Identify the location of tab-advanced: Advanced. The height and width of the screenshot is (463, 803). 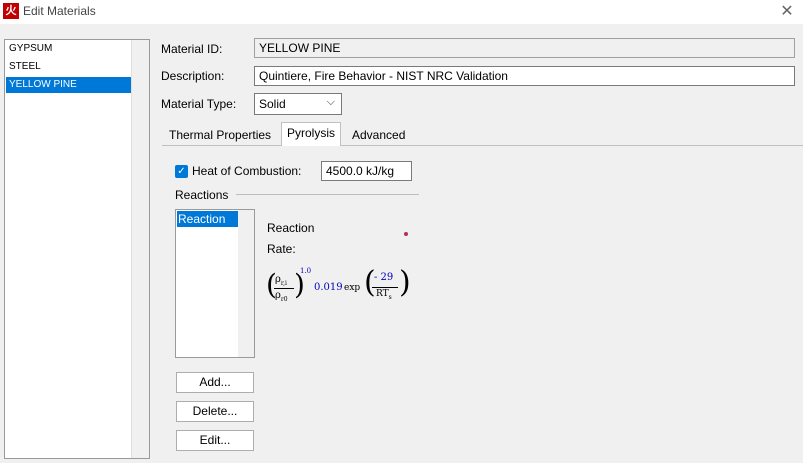
(378, 135).